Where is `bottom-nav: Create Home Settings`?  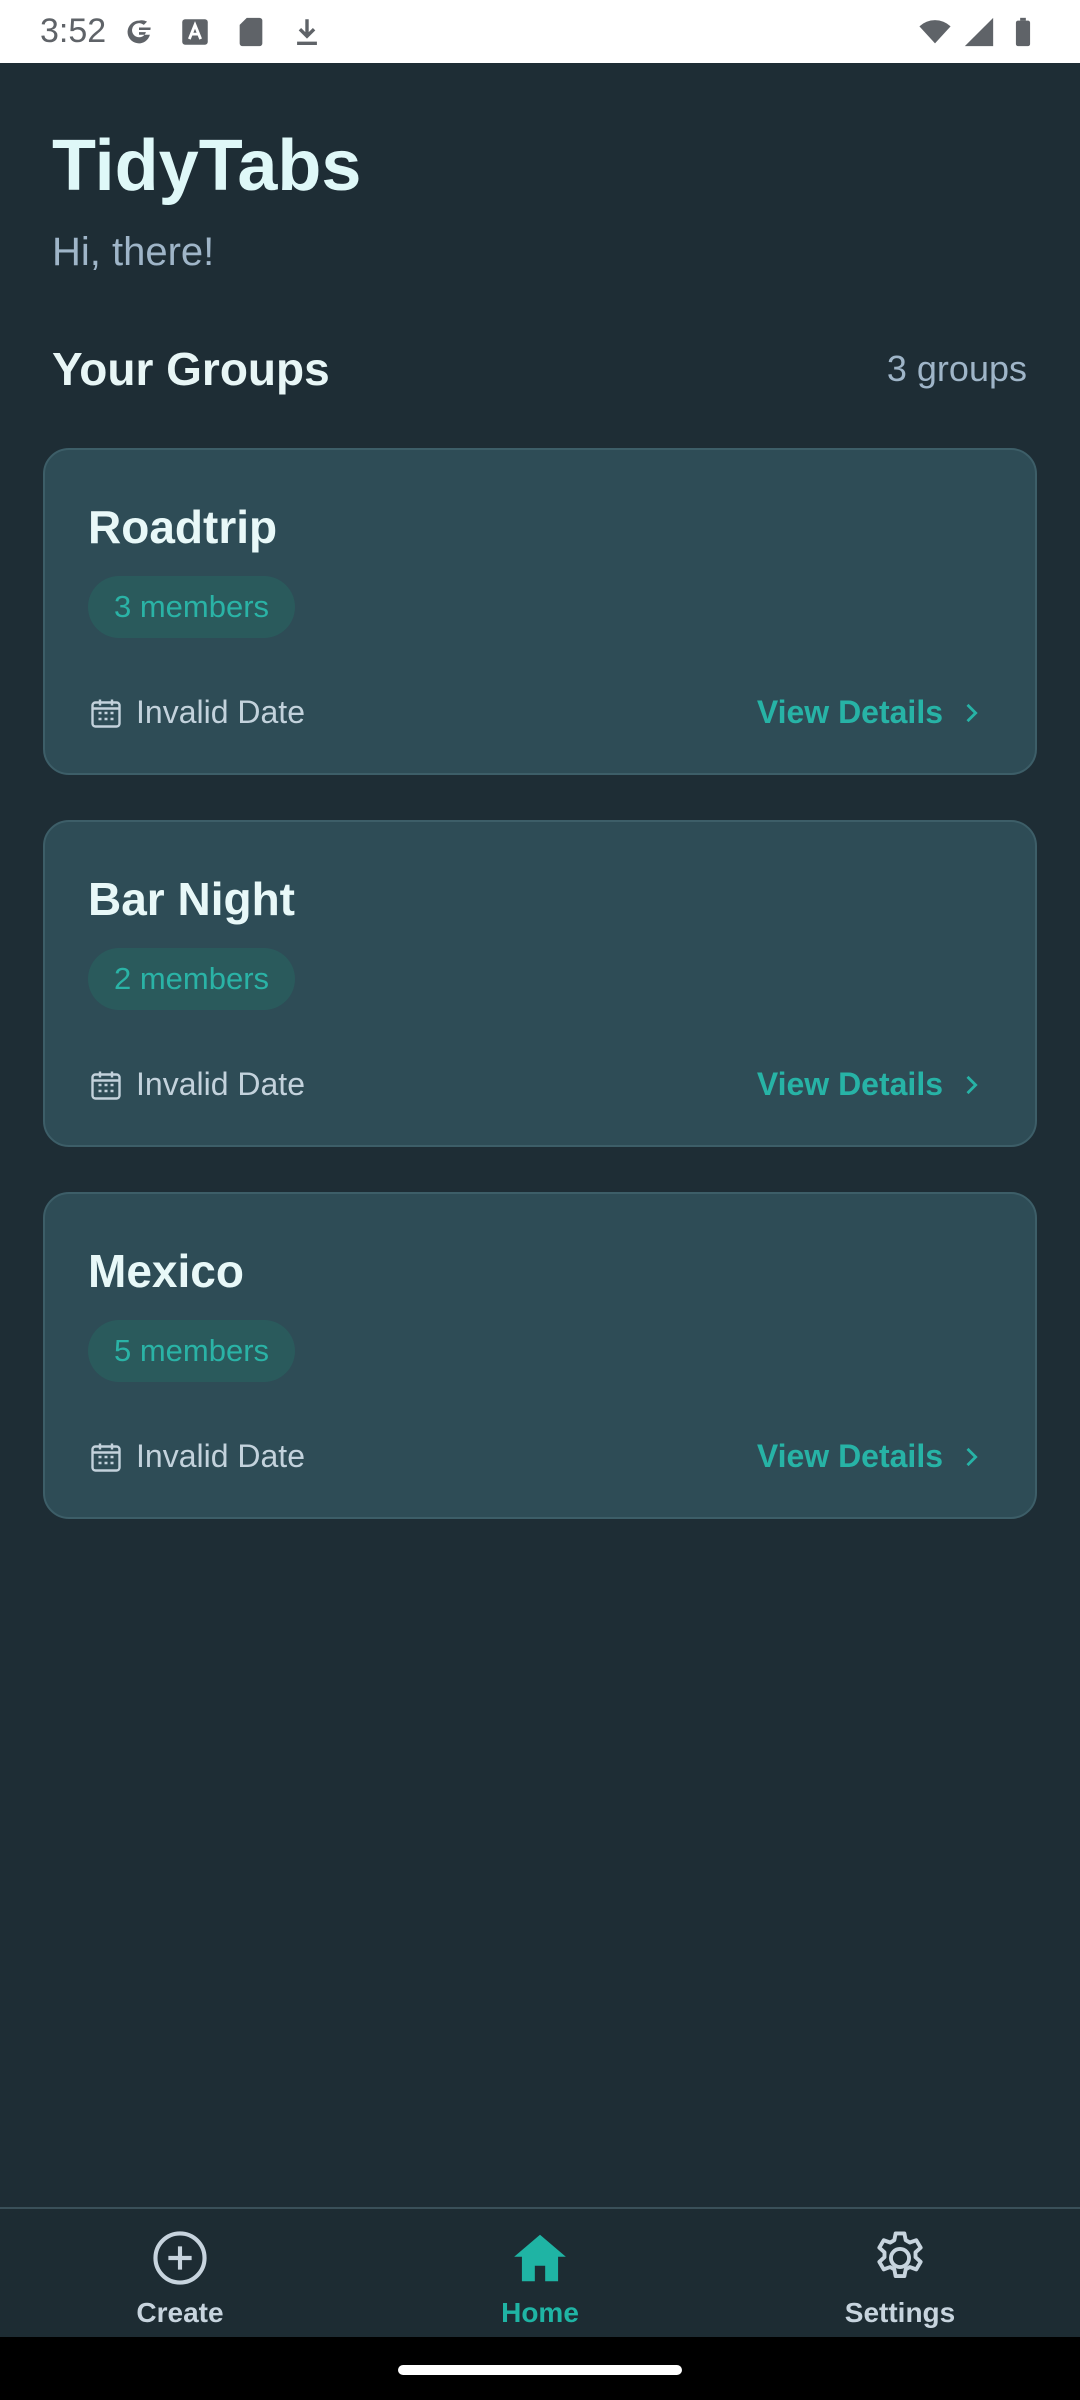 bottom-nav: Create Home Settings is located at coordinates (540, 2273).